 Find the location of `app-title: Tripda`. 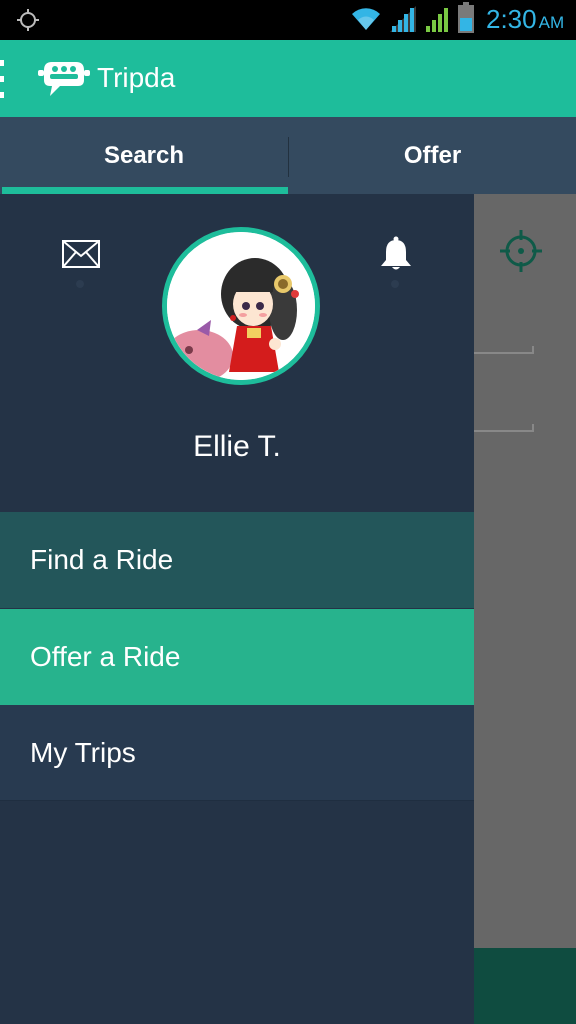

app-title: Tripda is located at coordinates (136, 77).